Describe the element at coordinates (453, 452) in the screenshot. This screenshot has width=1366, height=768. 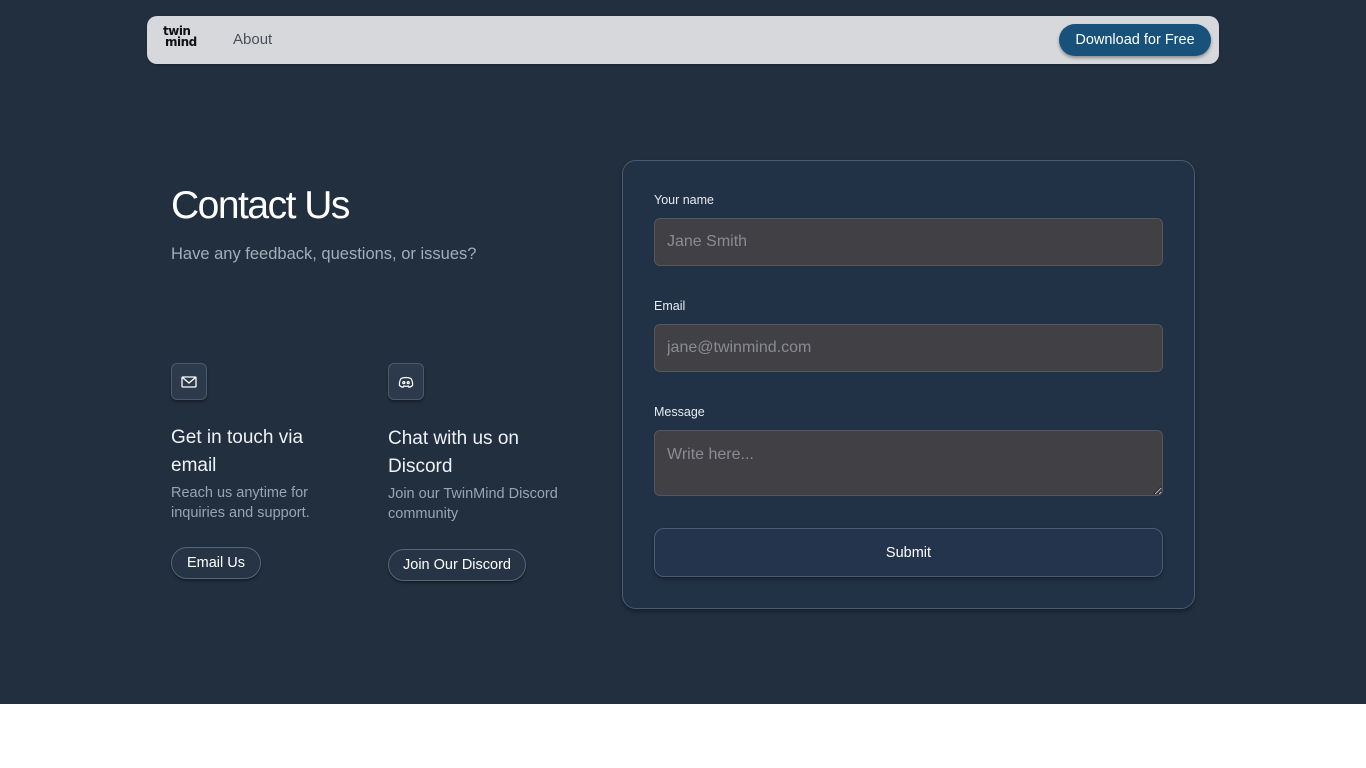
I see `discord-card-title: Chat with us on Discord` at that location.